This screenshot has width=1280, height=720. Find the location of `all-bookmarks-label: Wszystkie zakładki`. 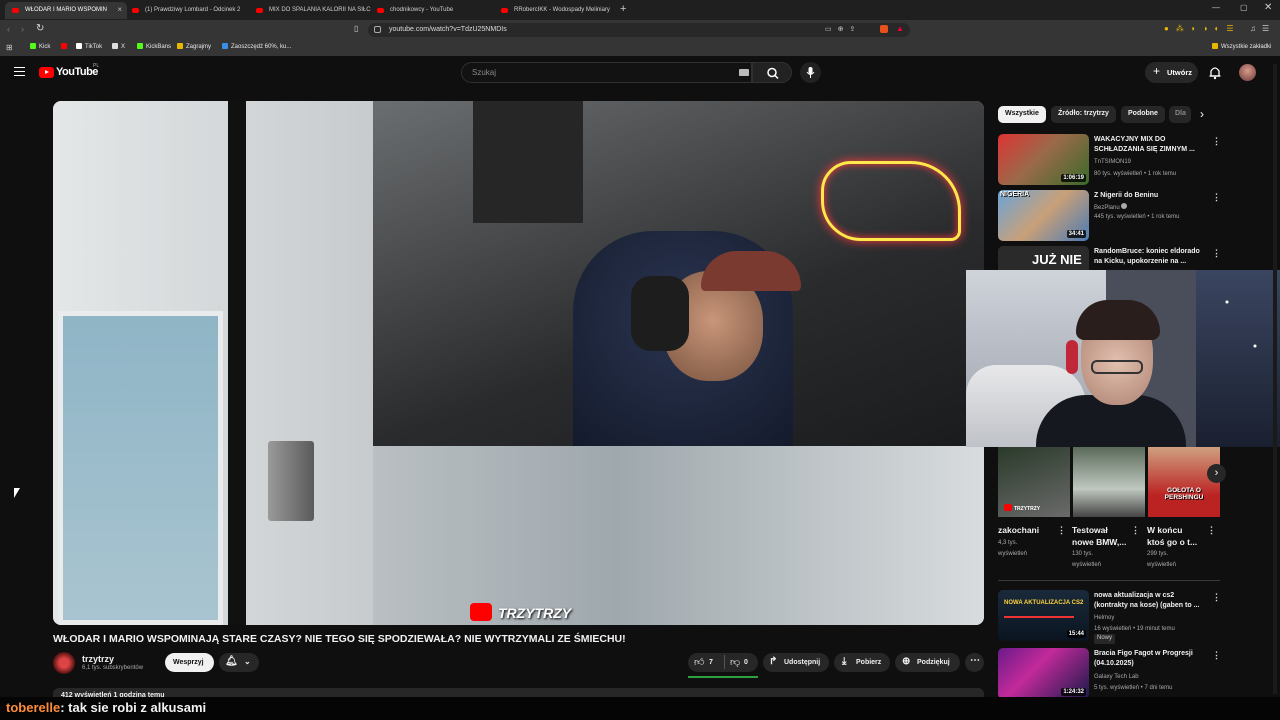

all-bookmarks-label: Wszystkie zakładki is located at coordinates (1246, 47).